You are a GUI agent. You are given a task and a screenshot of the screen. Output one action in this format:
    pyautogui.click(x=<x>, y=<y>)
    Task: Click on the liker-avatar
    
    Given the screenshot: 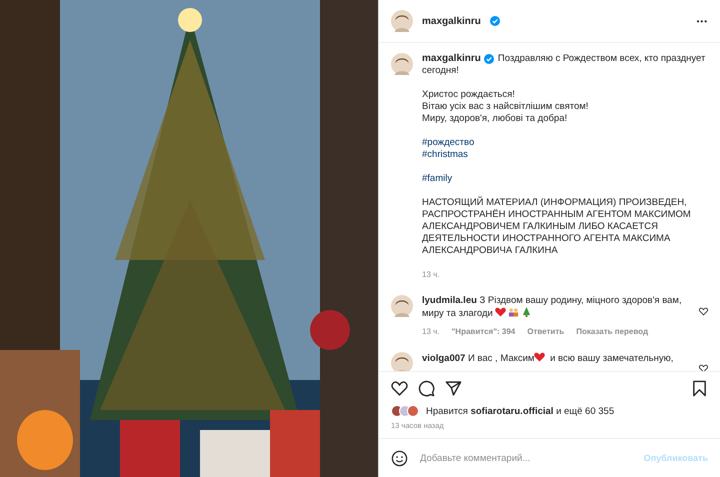 What is the action you would take?
    pyautogui.click(x=413, y=411)
    